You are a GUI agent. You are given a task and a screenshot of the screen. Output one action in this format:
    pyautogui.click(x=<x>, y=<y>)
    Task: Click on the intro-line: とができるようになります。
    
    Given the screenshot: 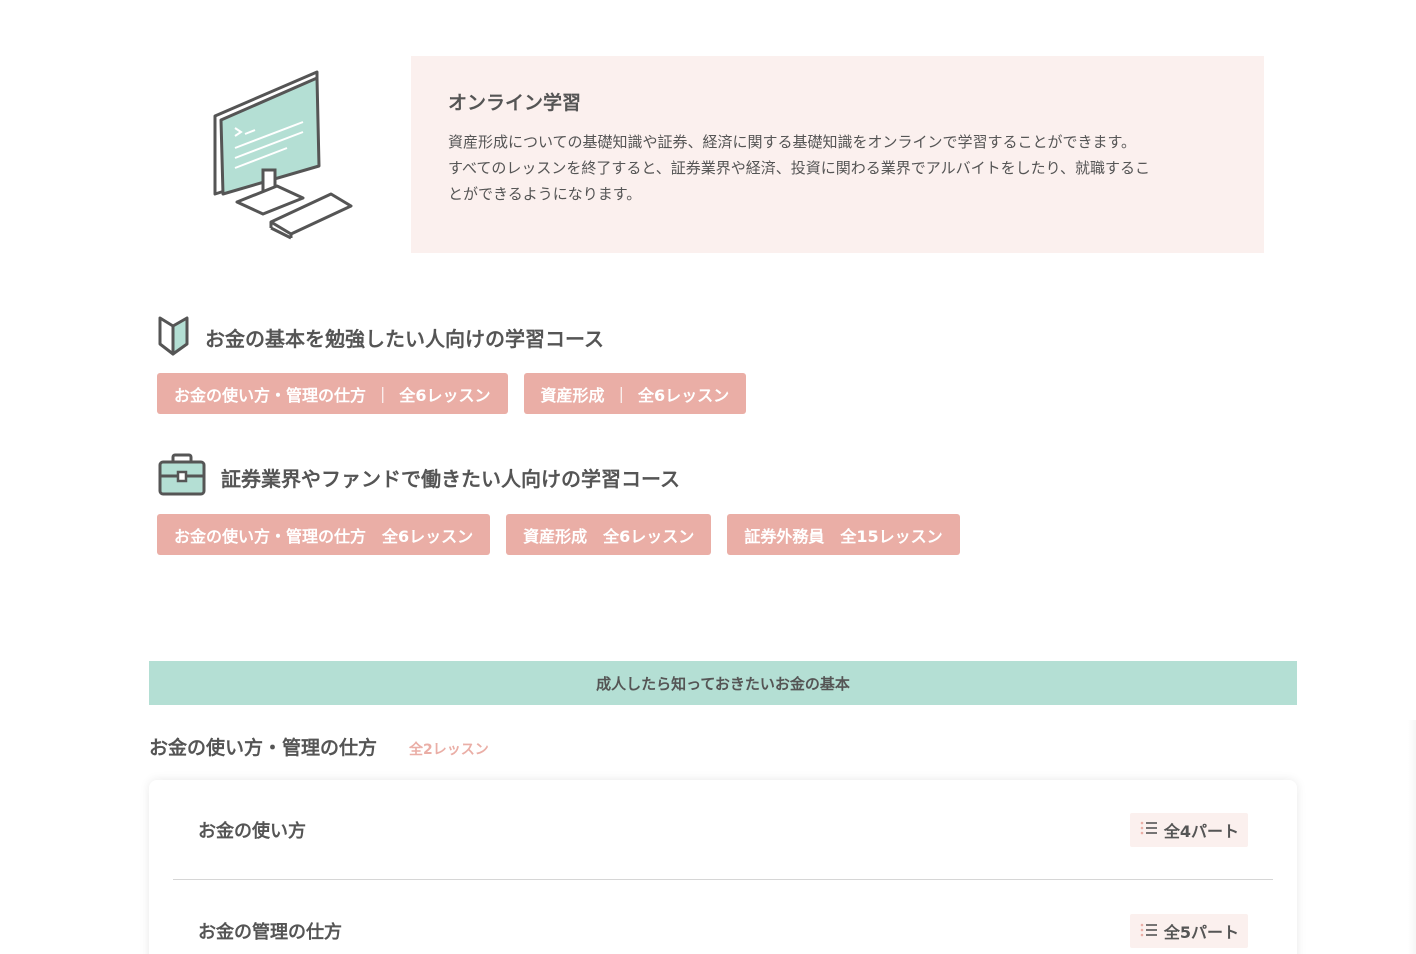 What is the action you would take?
    pyautogui.click(x=545, y=194)
    